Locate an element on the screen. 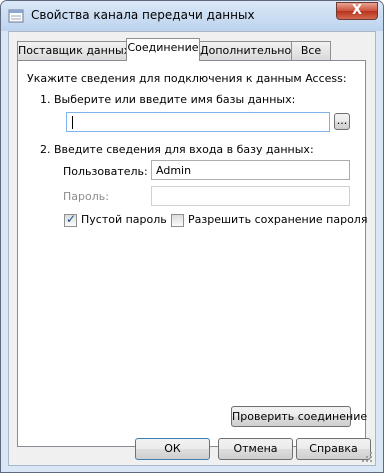 The width and height of the screenshot is (384, 473). cancel-button-label: Отмена is located at coordinates (255, 448).